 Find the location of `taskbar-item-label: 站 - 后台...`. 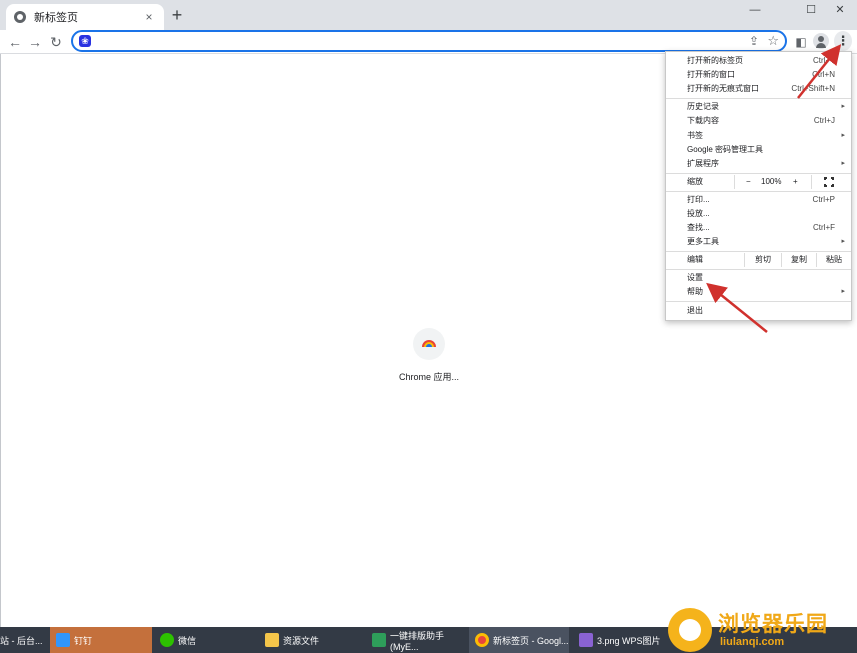

taskbar-item-label: 站 - 后台... is located at coordinates (21, 640).